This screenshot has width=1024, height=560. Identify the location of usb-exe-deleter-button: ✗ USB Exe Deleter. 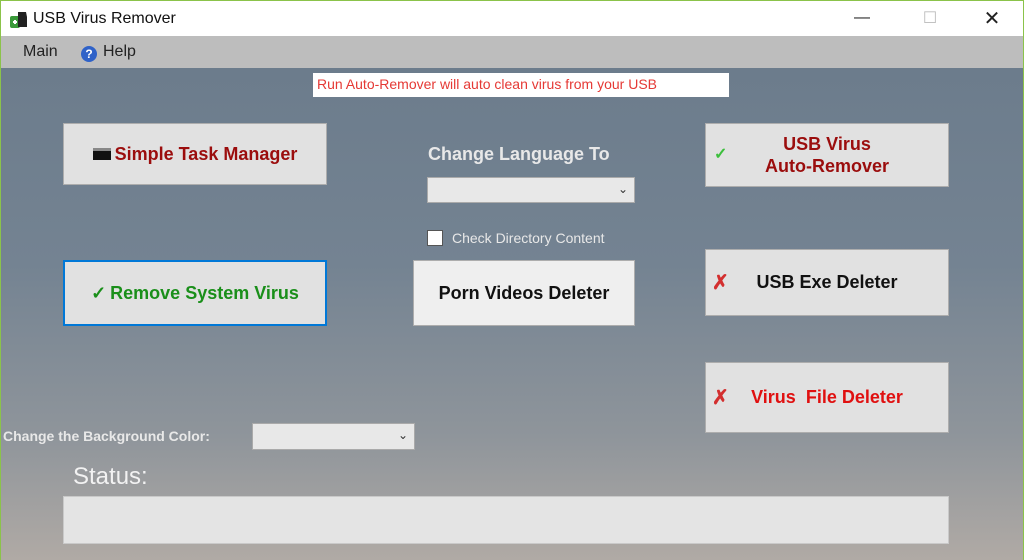
(827, 282).